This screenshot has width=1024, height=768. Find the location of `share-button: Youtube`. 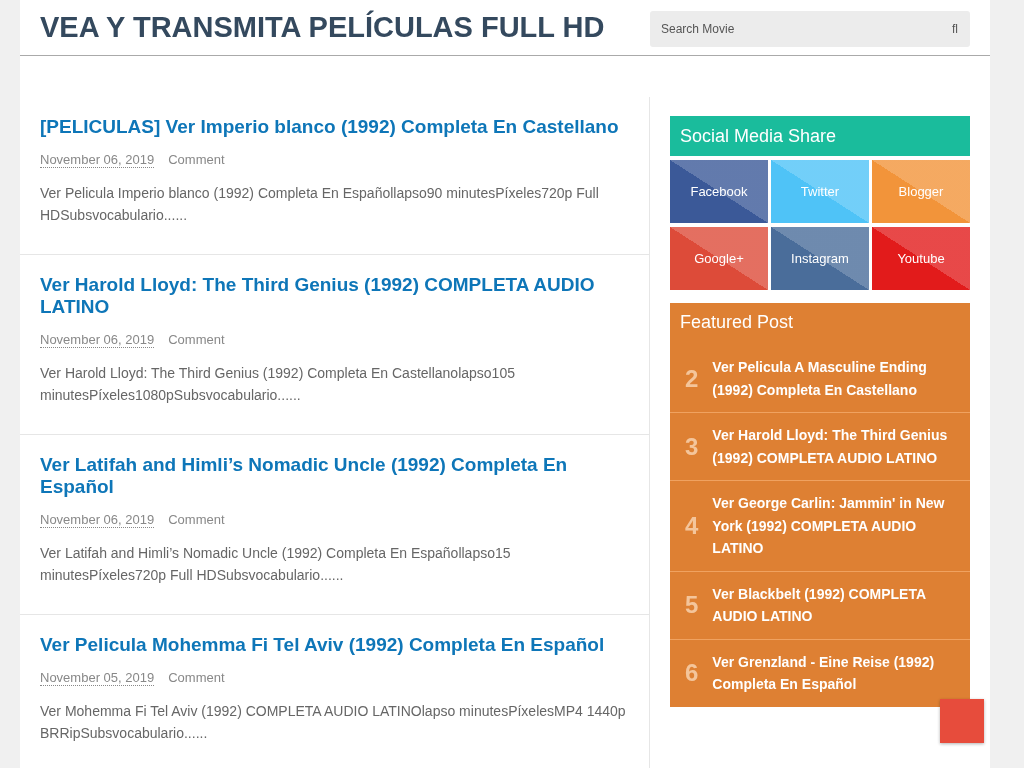

share-button: Youtube is located at coordinates (921, 258).